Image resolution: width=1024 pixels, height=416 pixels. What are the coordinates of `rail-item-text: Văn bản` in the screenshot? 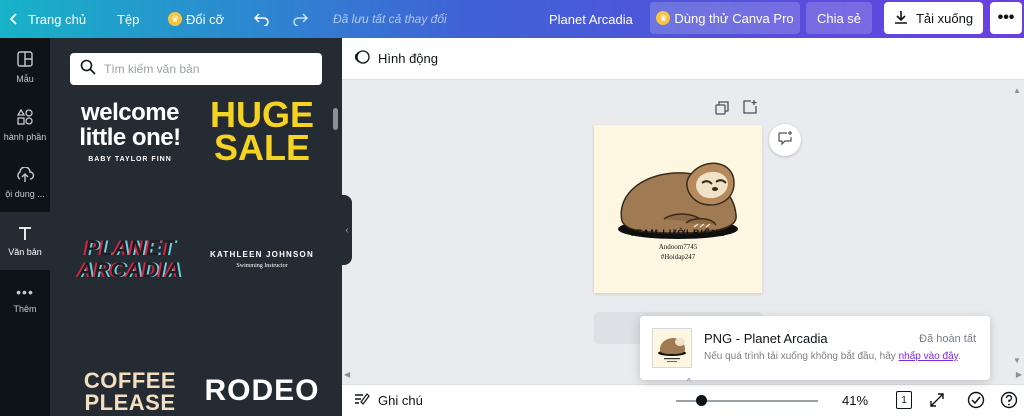 It's located at (25, 241).